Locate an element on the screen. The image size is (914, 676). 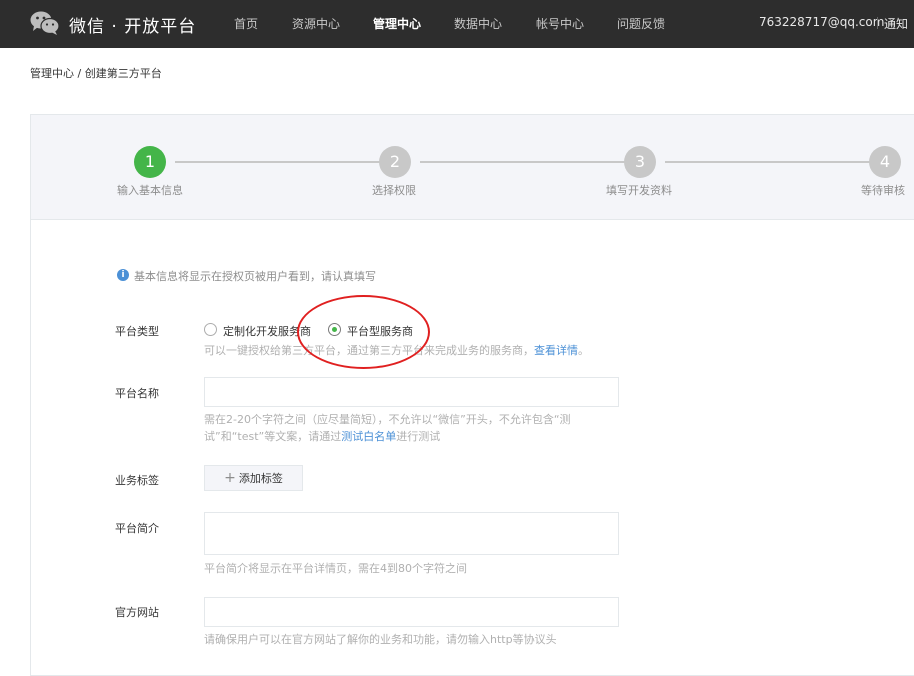
nav-resources: 资源中心 is located at coordinates (316, 23).